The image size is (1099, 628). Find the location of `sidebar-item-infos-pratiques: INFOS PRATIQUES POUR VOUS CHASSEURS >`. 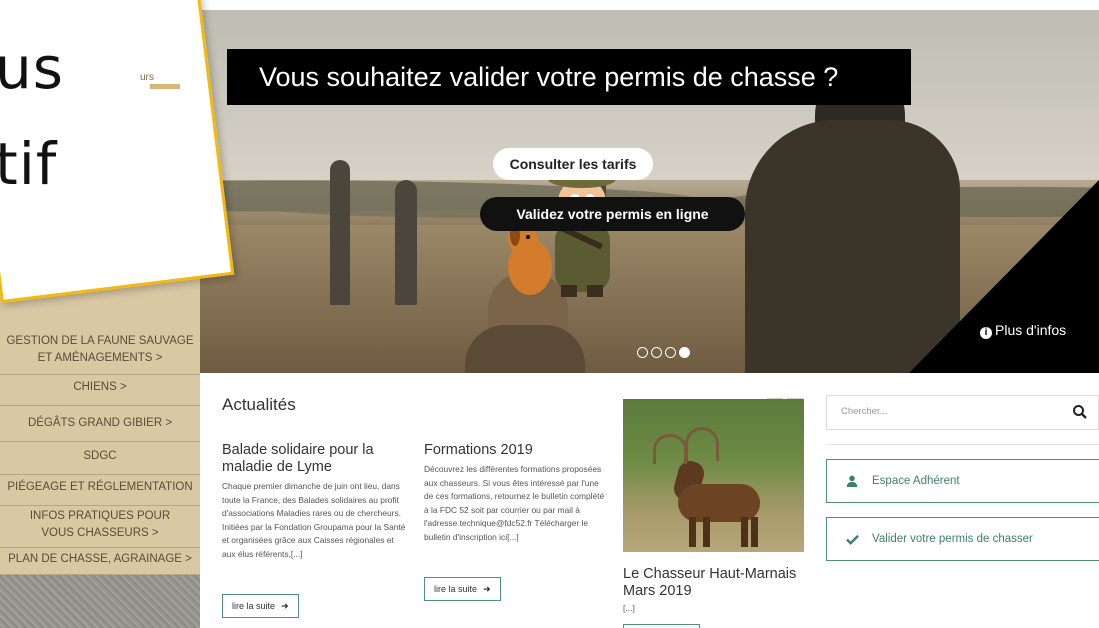

sidebar-item-infos-pratiques: INFOS PRATIQUES POUR VOUS CHASSEURS > is located at coordinates (100, 525).